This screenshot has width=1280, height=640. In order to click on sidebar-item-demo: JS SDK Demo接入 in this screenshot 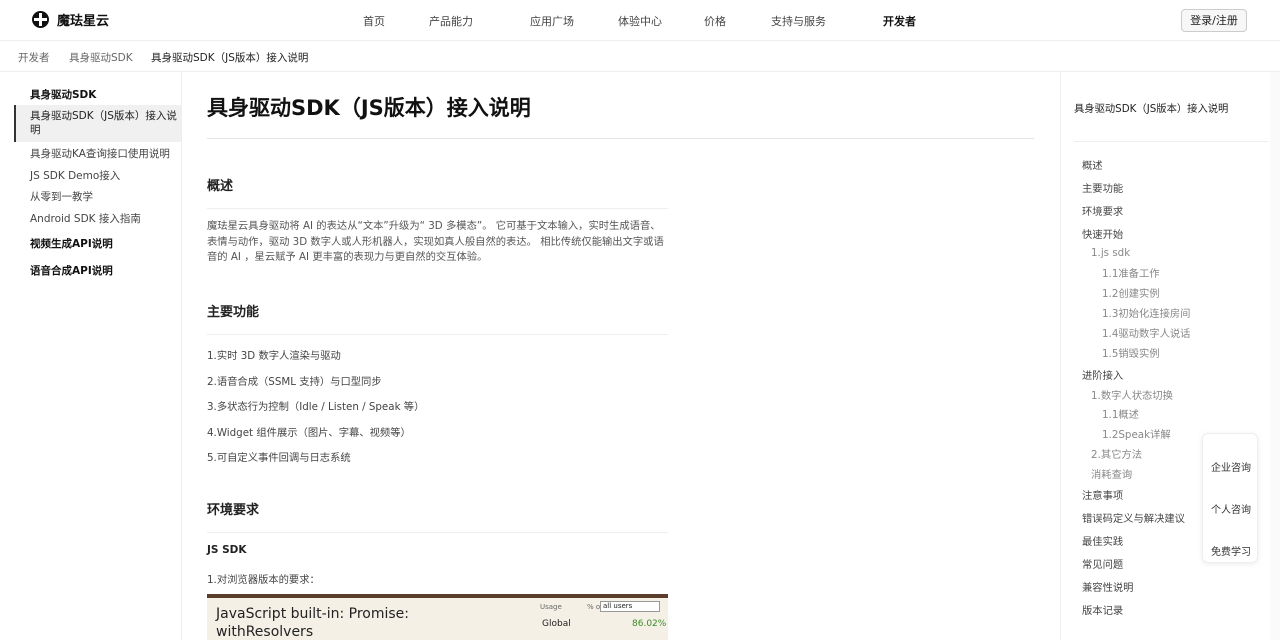, I will do `click(75, 175)`.